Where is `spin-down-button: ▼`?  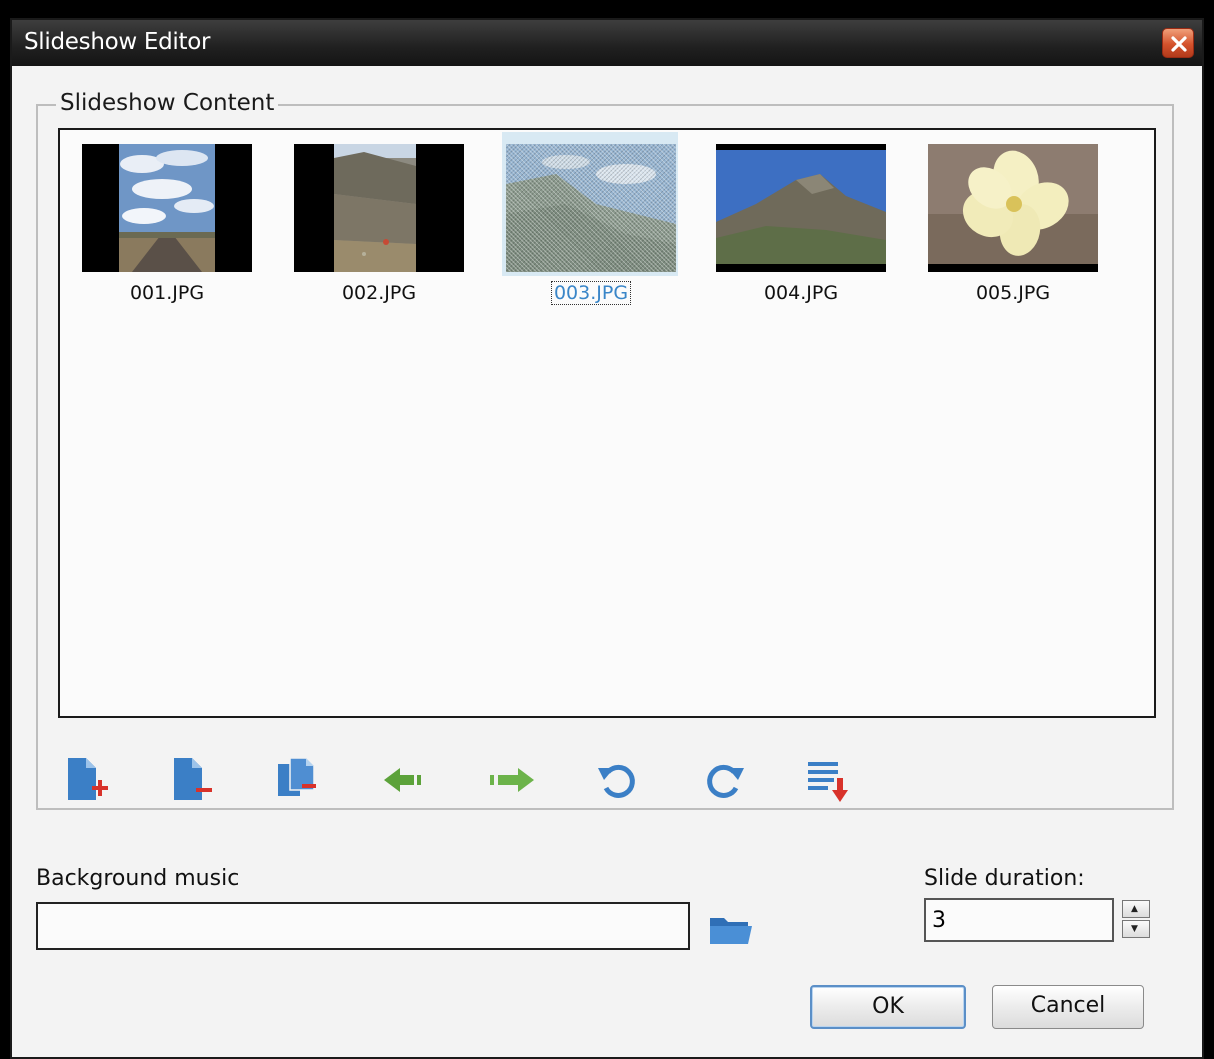 spin-down-button: ▼ is located at coordinates (1136, 929).